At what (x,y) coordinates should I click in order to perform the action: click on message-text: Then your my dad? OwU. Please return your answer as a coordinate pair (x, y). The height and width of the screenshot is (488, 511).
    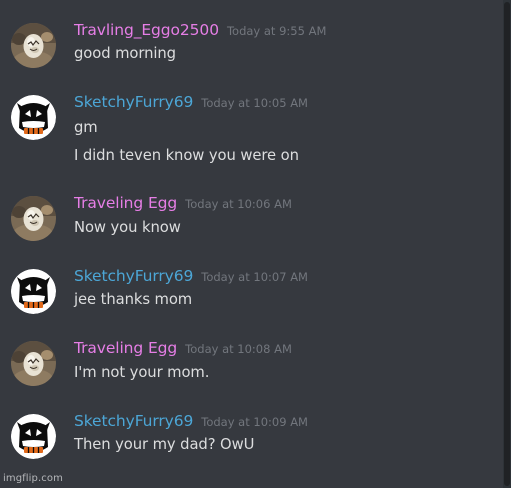
    Looking at the image, I should click on (164, 444).